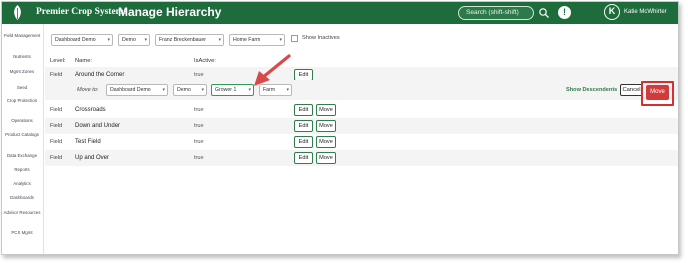 This screenshot has height=263, width=688. What do you see at coordinates (22, 183) in the screenshot?
I see `sidebar-item-analytics: Analytics` at bounding box center [22, 183].